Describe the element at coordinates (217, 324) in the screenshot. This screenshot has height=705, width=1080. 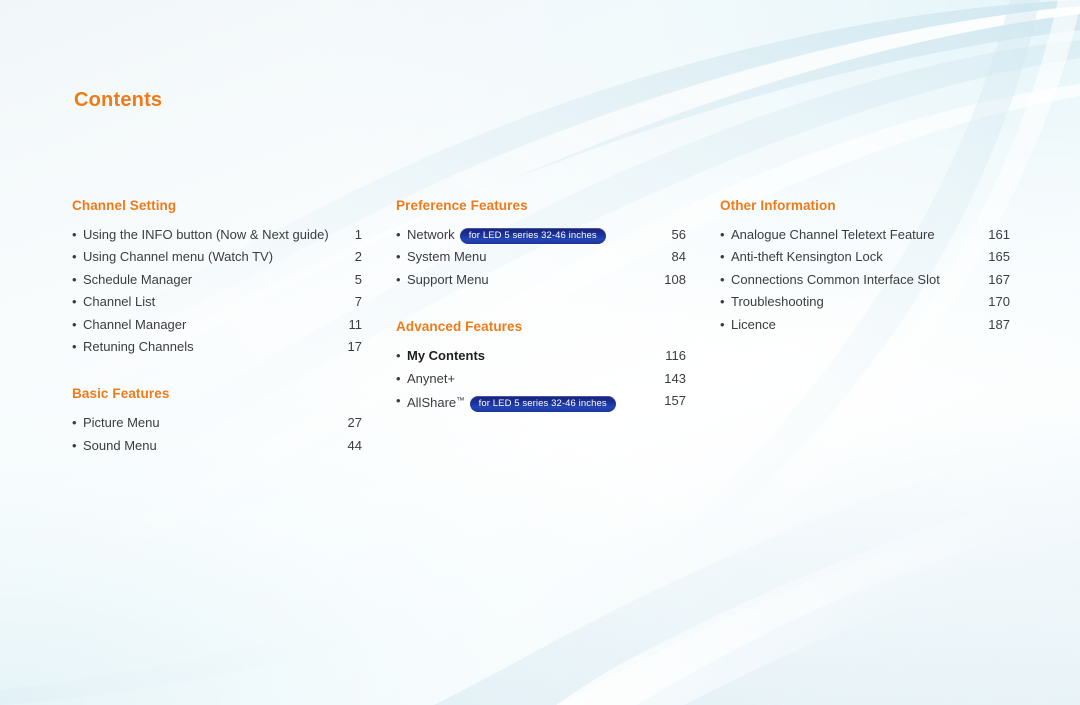
I see `toc-entry: • Channel Manager 11` at that location.